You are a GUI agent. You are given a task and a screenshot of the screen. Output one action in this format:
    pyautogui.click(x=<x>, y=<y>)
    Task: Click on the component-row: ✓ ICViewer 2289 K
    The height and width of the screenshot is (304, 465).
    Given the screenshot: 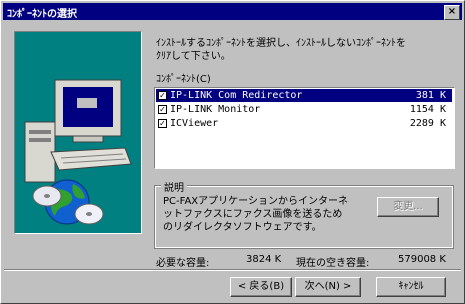 What is the action you would take?
    pyautogui.click(x=304, y=123)
    